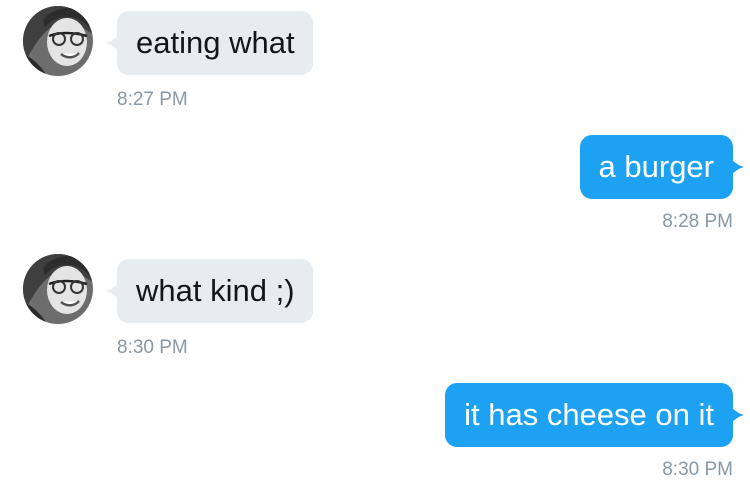 The height and width of the screenshot is (491, 750). I want to click on message-bubble-outgoing: it has cheese on it, so click(594, 415).